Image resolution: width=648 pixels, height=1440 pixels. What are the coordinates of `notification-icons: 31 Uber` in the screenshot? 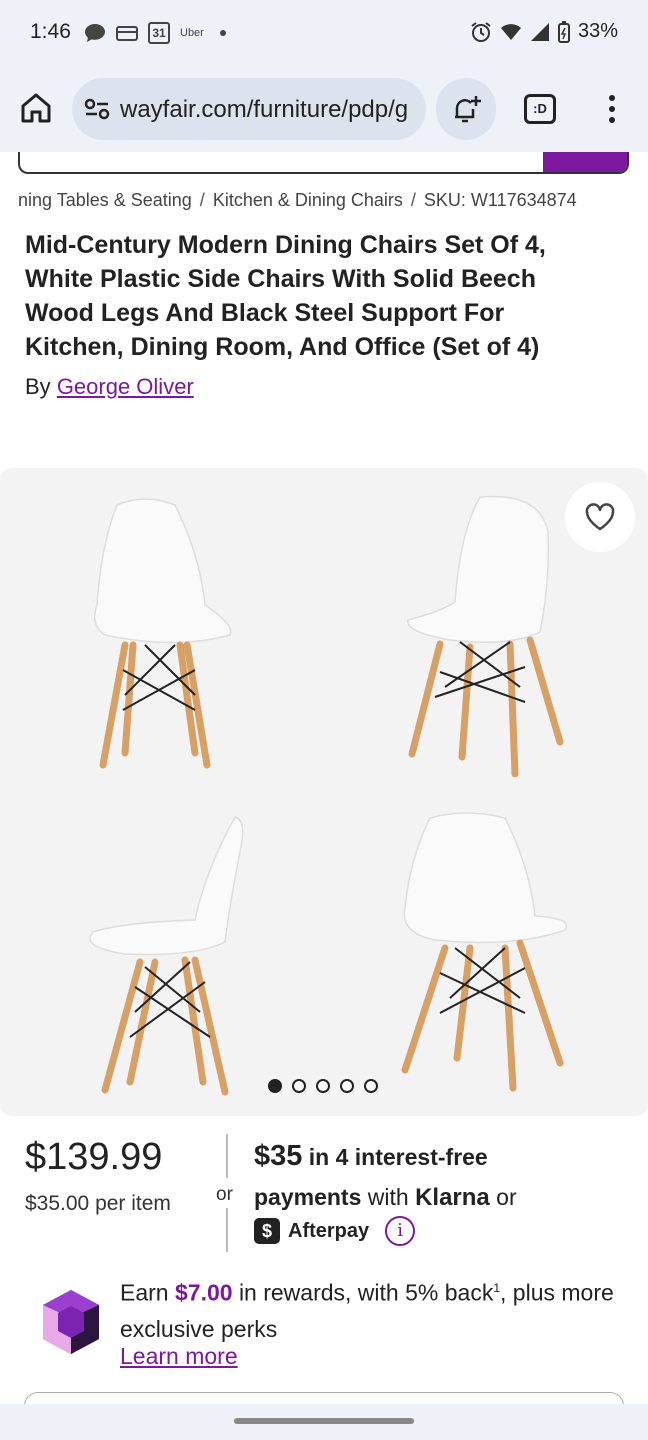 It's located at (155, 33).